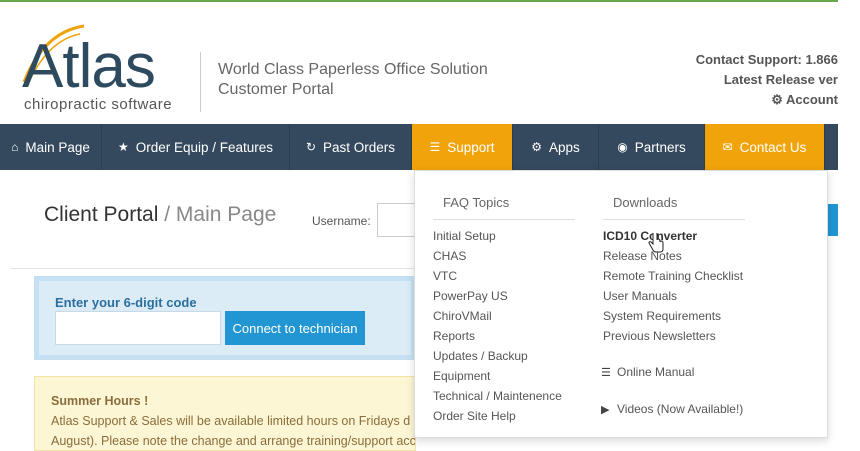 Image resolution: width=860 pixels, height=451 pixels. I want to click on nav-apps: ⚙ Apps, so click(556, 147).